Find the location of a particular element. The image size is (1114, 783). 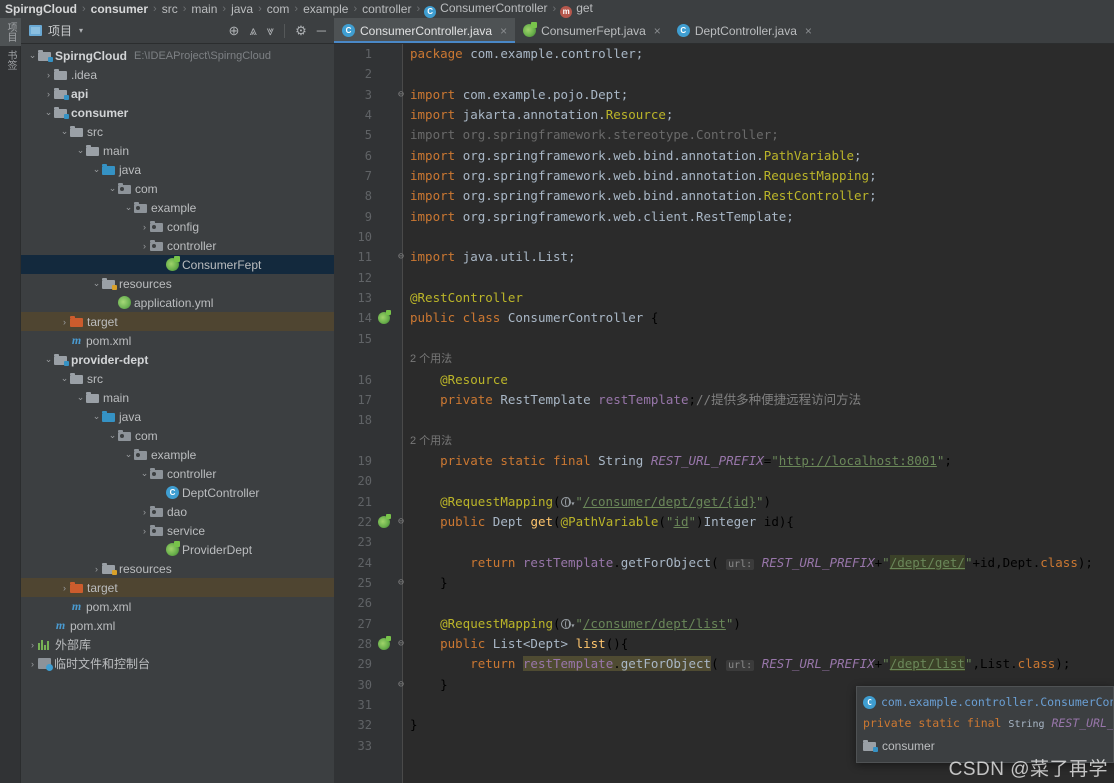

tree-node-resources-consumer: ⌄ resources is located at coordinates (177, 283).